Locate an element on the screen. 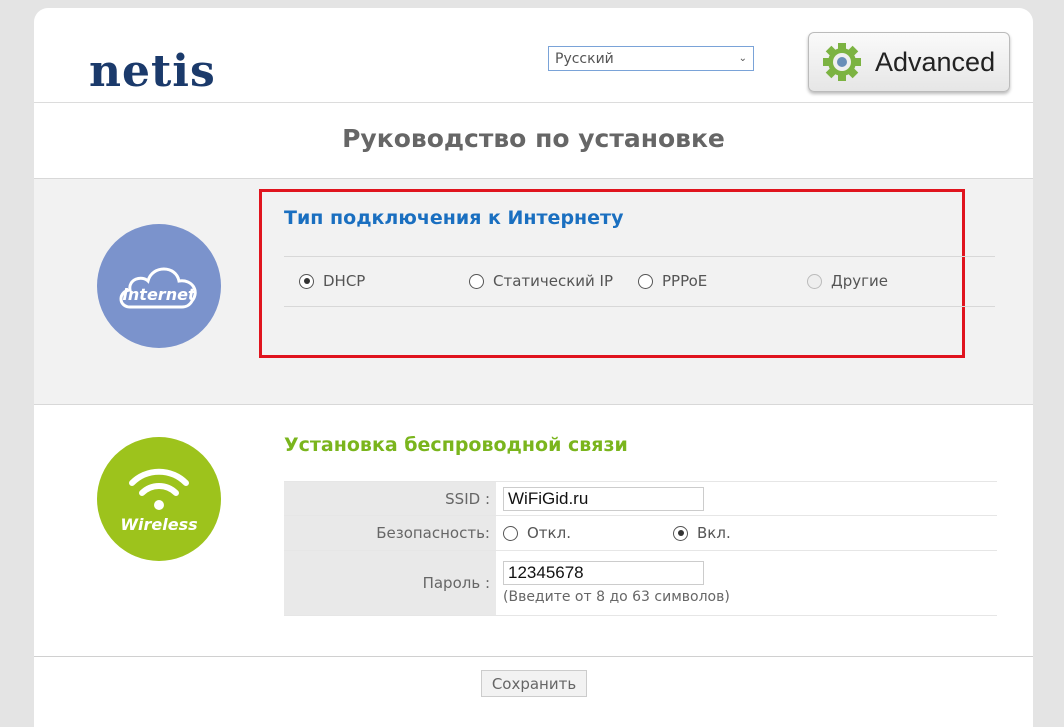 This screenshot has width=1064, height=727. radio-label: DHCP is located at coordinates (344, 281).